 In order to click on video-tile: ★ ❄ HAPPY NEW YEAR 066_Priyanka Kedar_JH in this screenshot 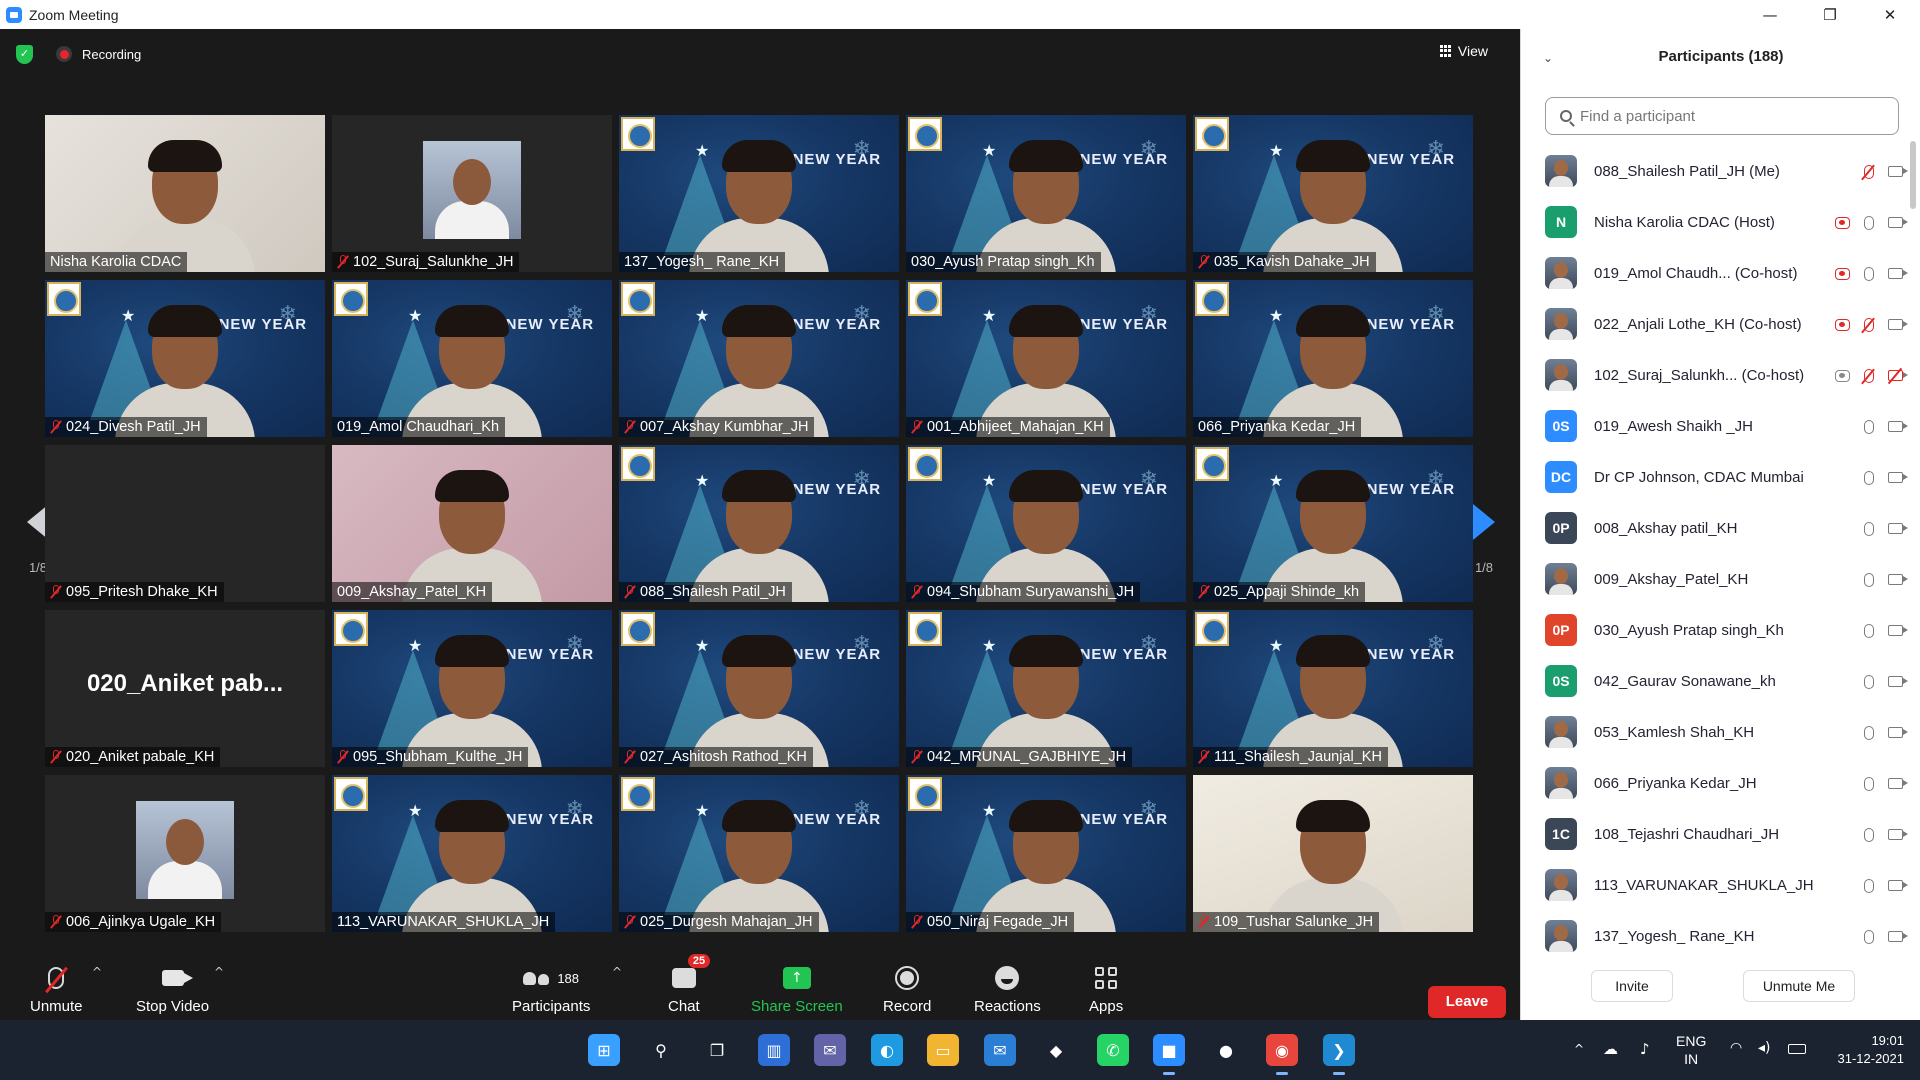, I will do `click(1333, 358)`.